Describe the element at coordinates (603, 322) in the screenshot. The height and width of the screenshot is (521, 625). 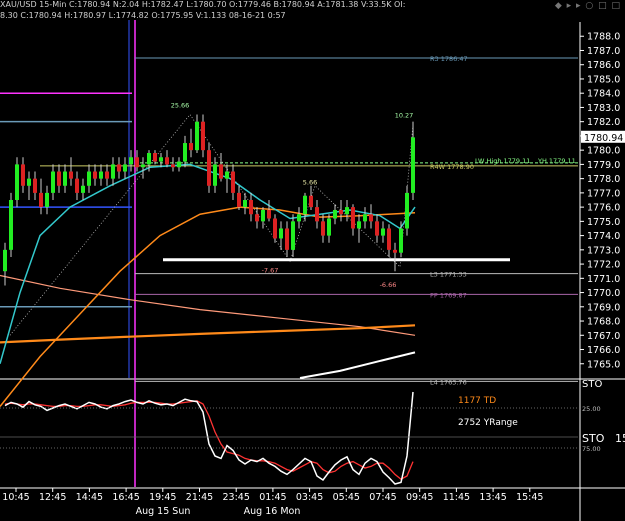
I see `price-tick-label: 1768.0` at that location.